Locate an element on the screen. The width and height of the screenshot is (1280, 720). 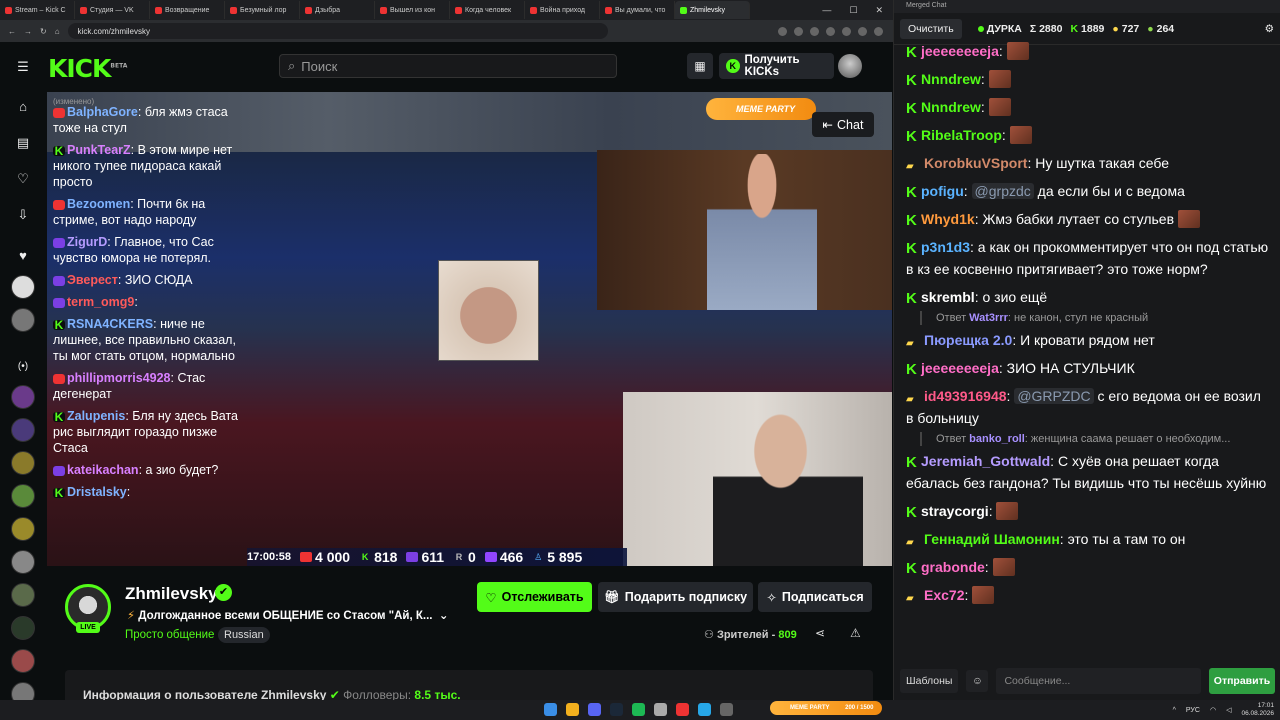
chat-toggle-button: ⇤ Chat is located at coordinates (843, 124).